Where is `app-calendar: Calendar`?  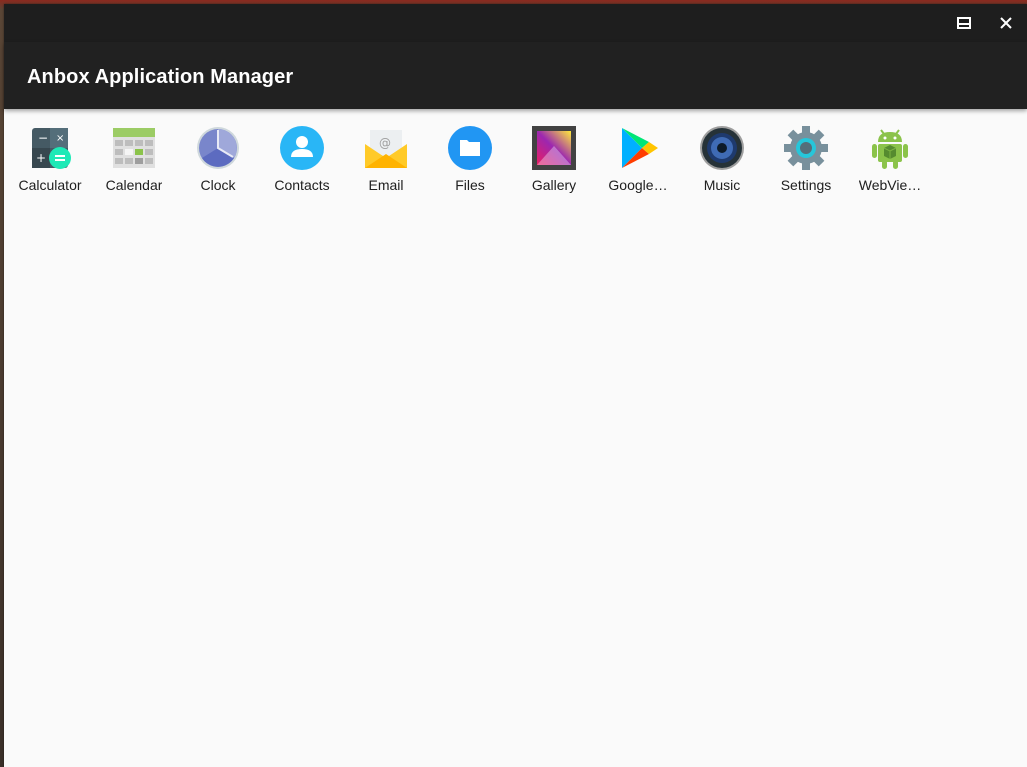
app-calendar: Calendar is located at coordinates (134, 160).